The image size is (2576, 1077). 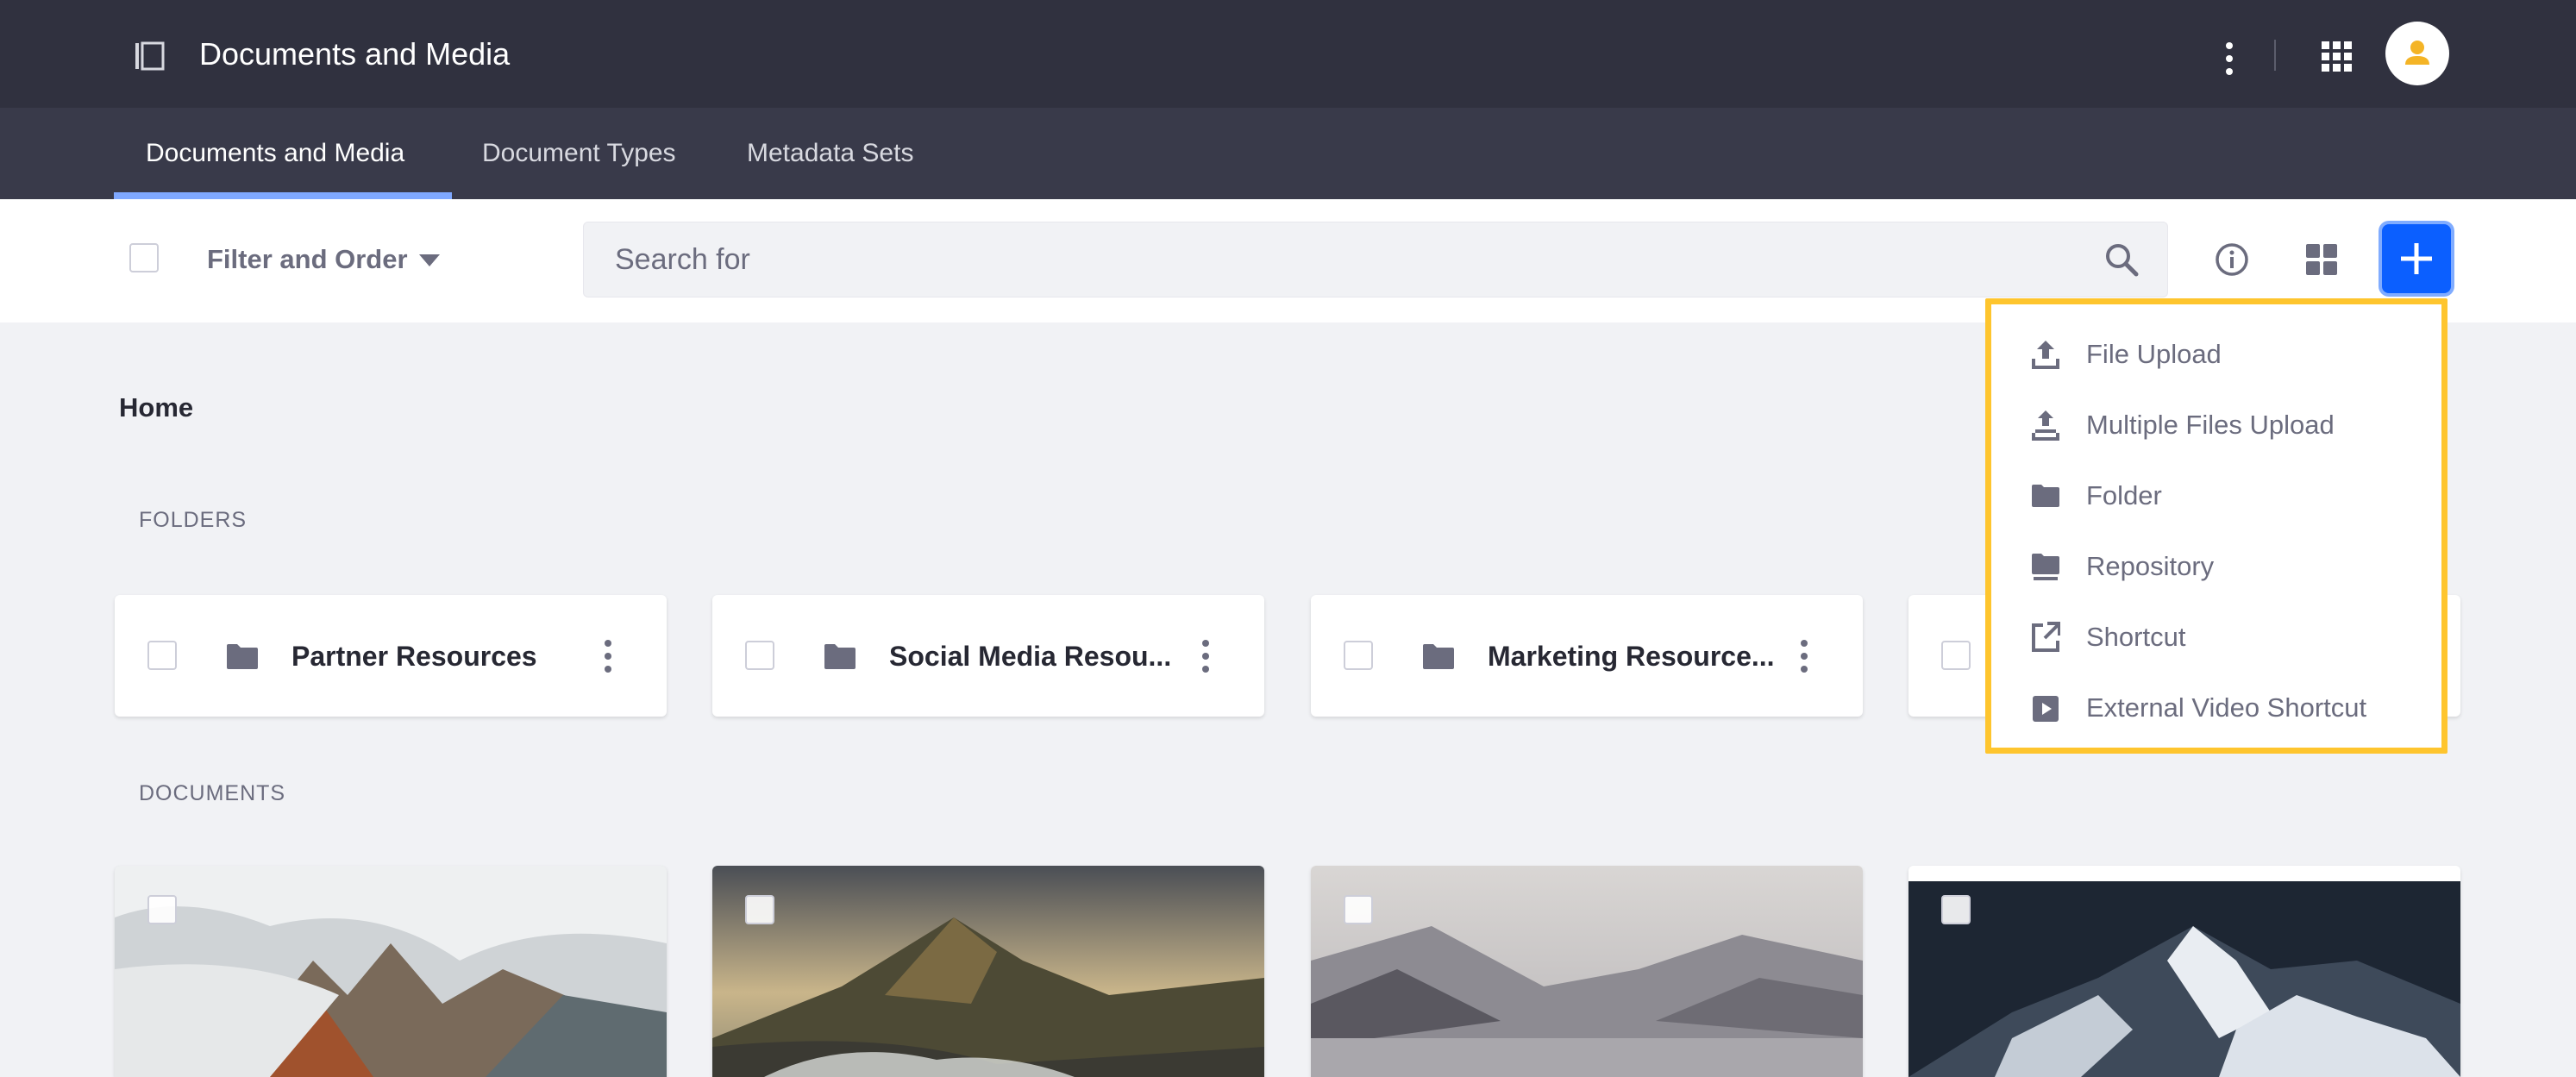 I want to click on search-icon, so click(x=2121, y=259).